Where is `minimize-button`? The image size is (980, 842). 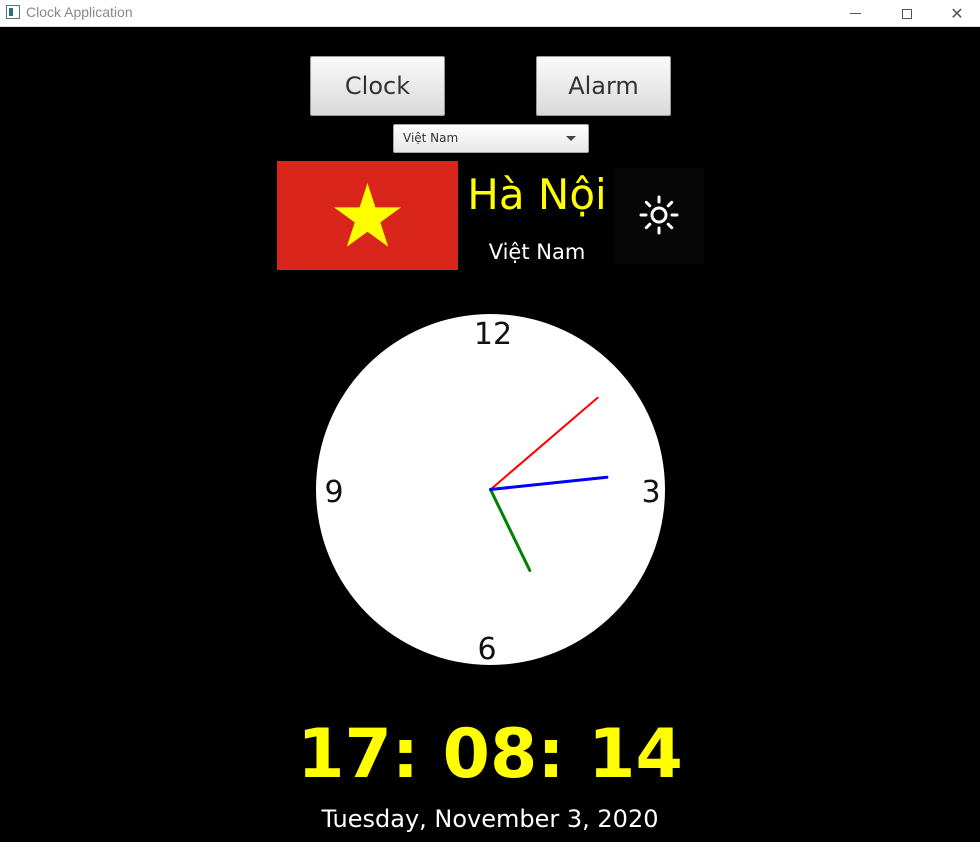
minimize-button is located at coordinates (855, 13).